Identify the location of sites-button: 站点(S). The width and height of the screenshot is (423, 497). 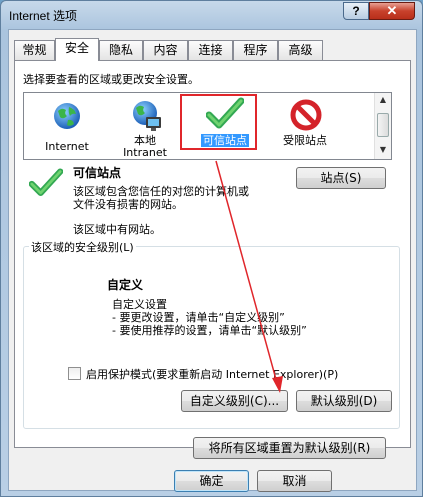
(341, 178).